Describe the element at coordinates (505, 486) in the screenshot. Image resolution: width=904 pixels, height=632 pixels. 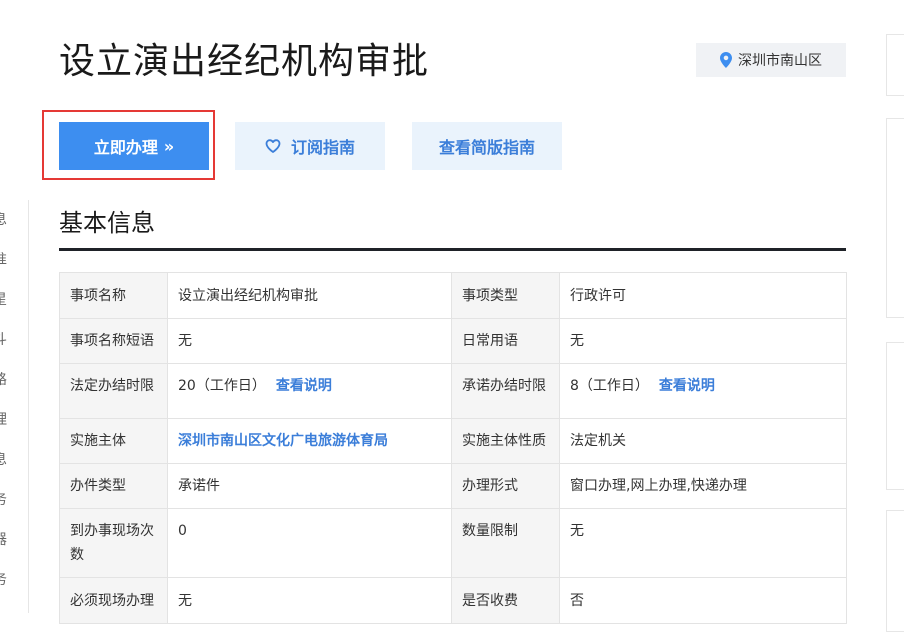
I see `table-label: 办理形式` at that location.